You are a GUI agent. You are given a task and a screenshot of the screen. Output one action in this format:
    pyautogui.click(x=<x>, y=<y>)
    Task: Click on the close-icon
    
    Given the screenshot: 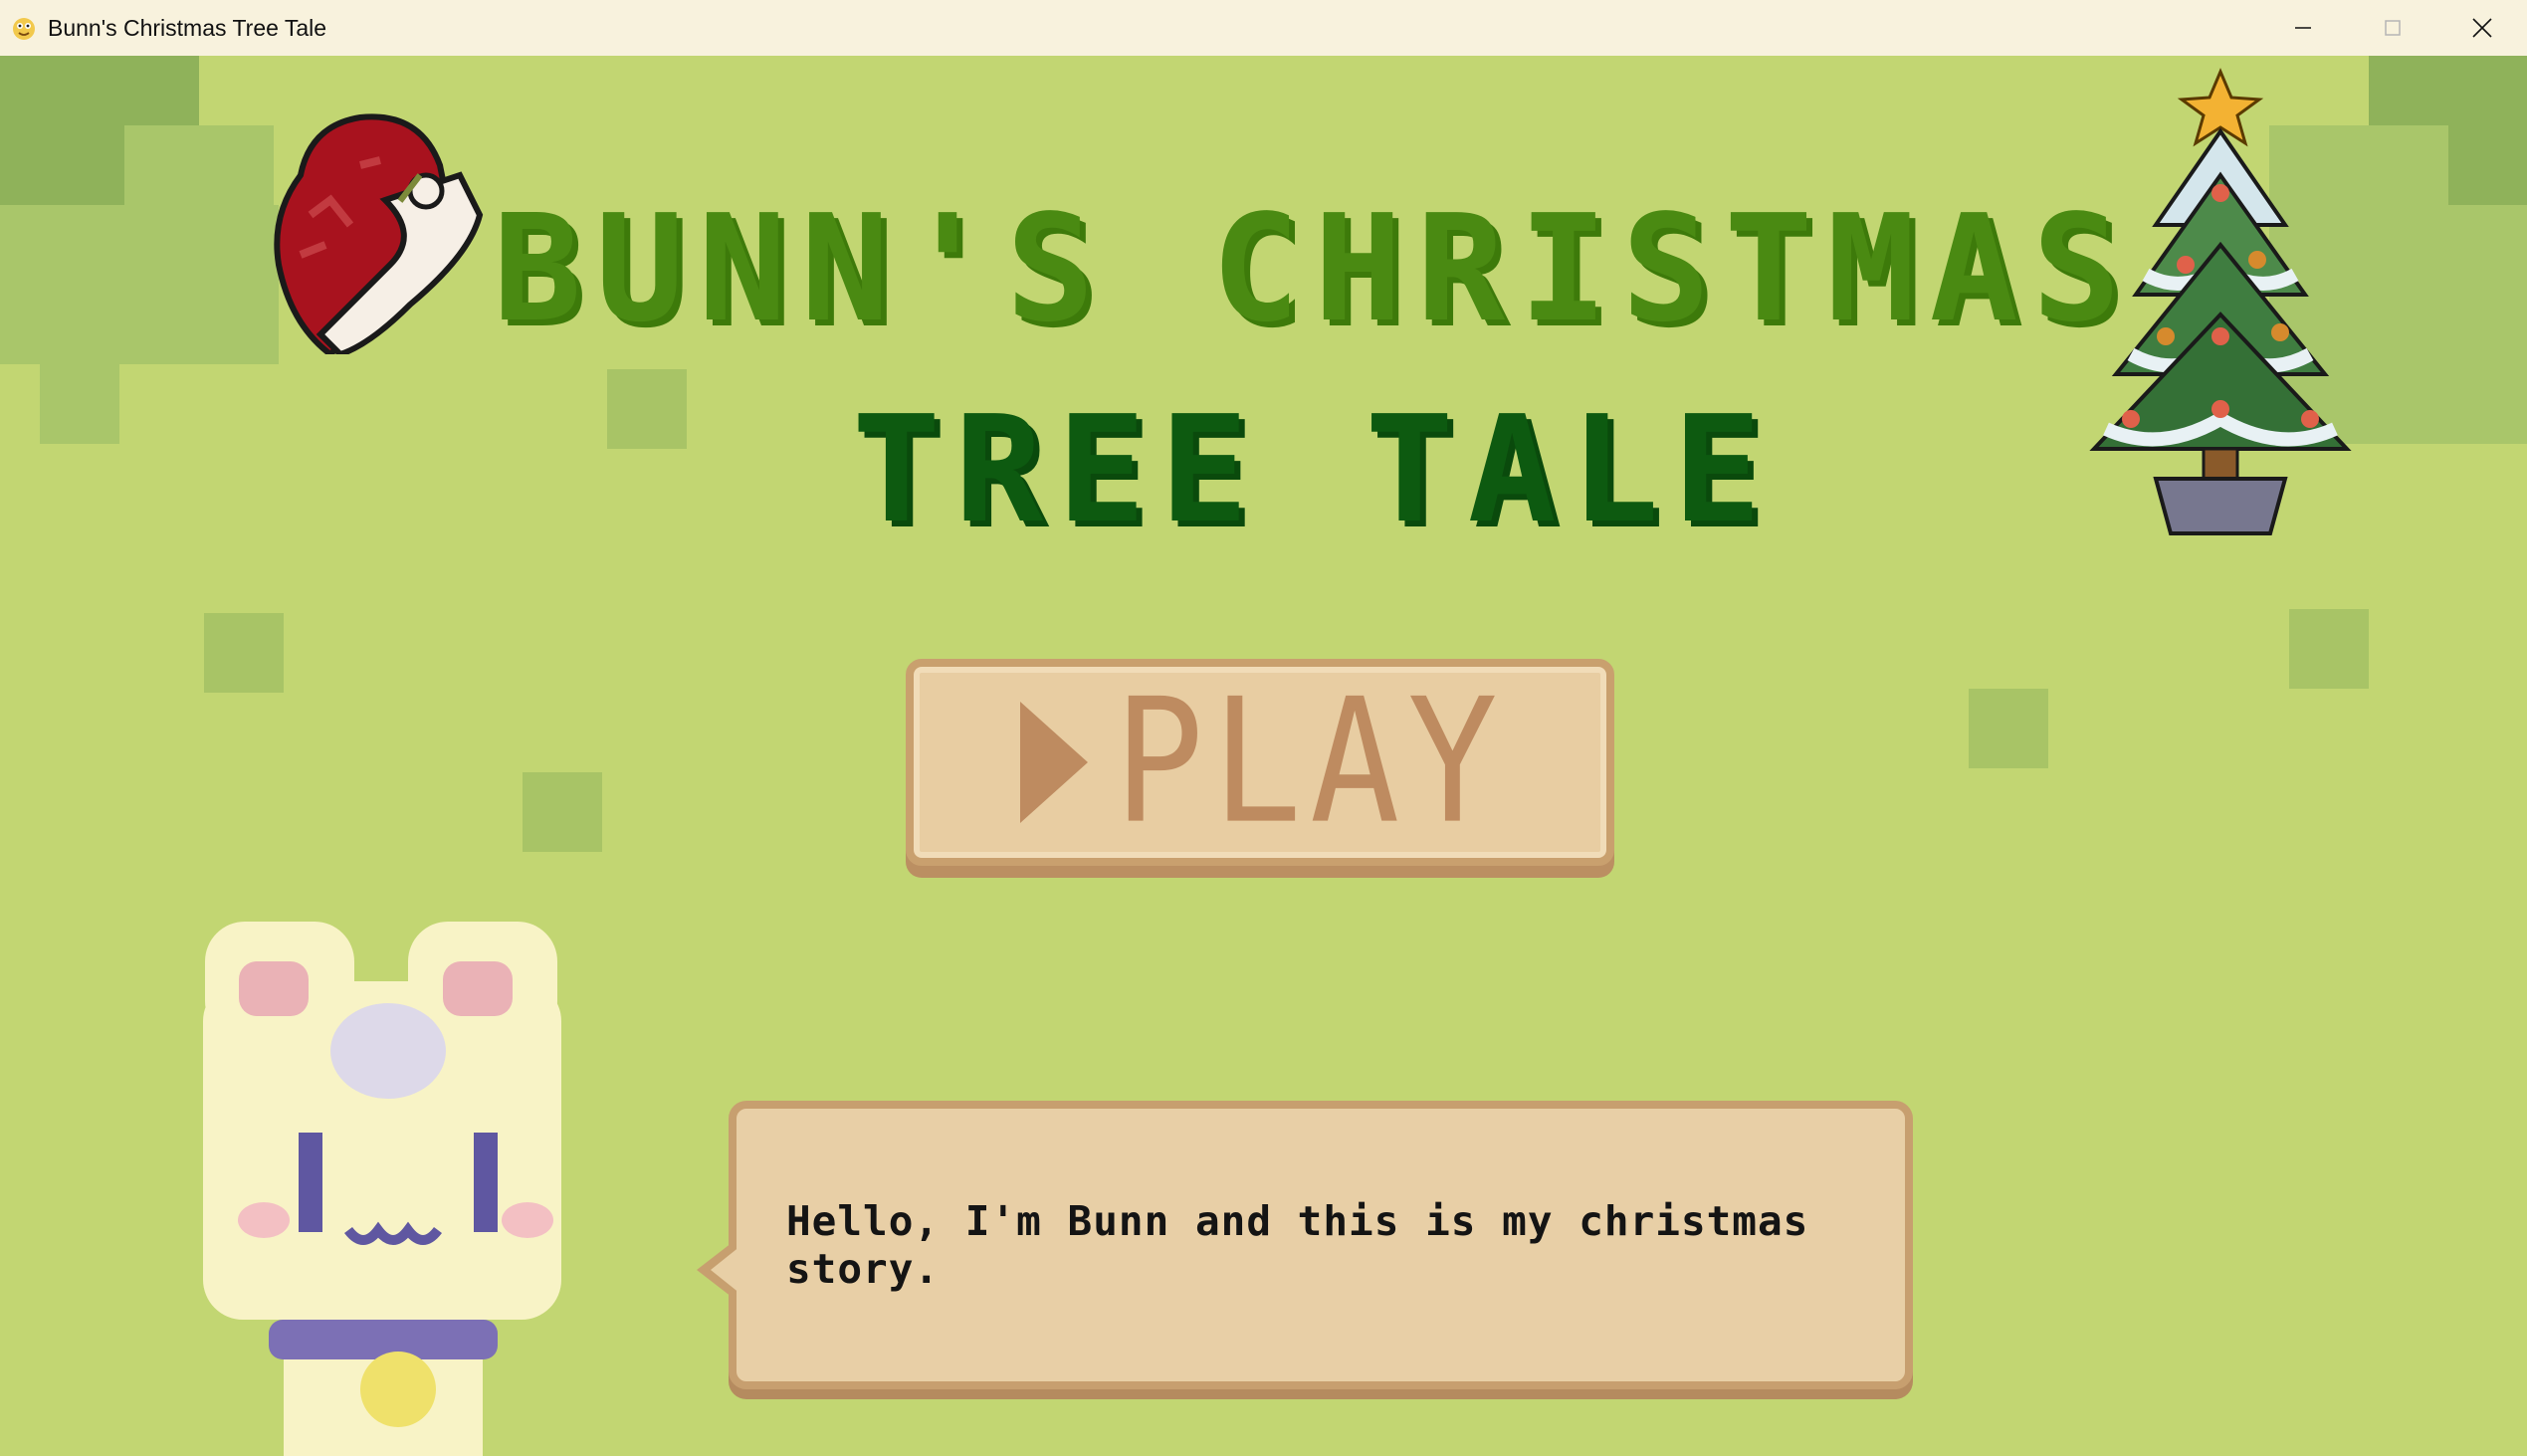 What is the action you would take?
    pyautogui.click(x=2482, y=28)
    